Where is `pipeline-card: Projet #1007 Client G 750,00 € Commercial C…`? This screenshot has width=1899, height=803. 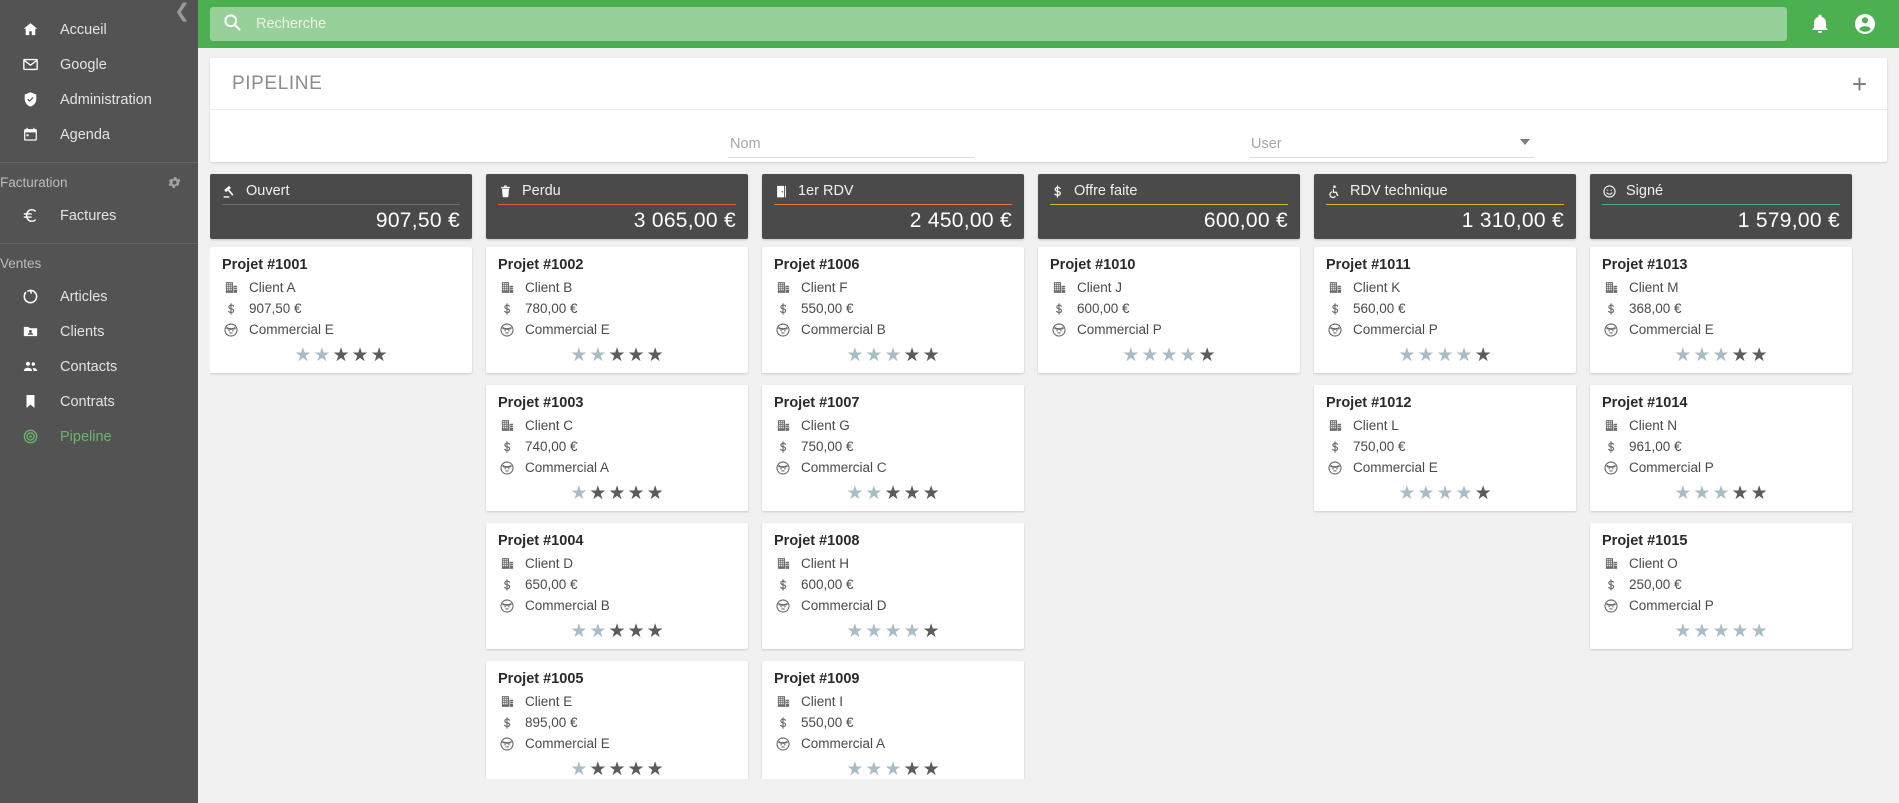
pipeline-card: Projet #1007 Client G 750,00 € Commercial C… is located at coordinates (893, 448).